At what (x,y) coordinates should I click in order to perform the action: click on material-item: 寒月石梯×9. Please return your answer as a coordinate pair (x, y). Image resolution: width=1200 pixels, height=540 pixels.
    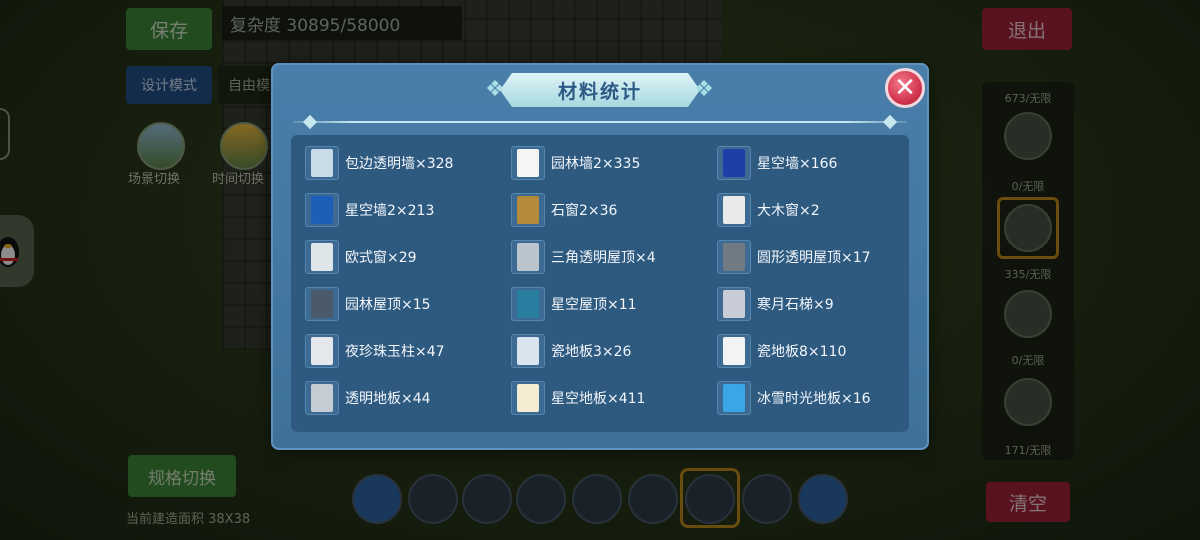
    Looking at the image, I should click on (817, 304).